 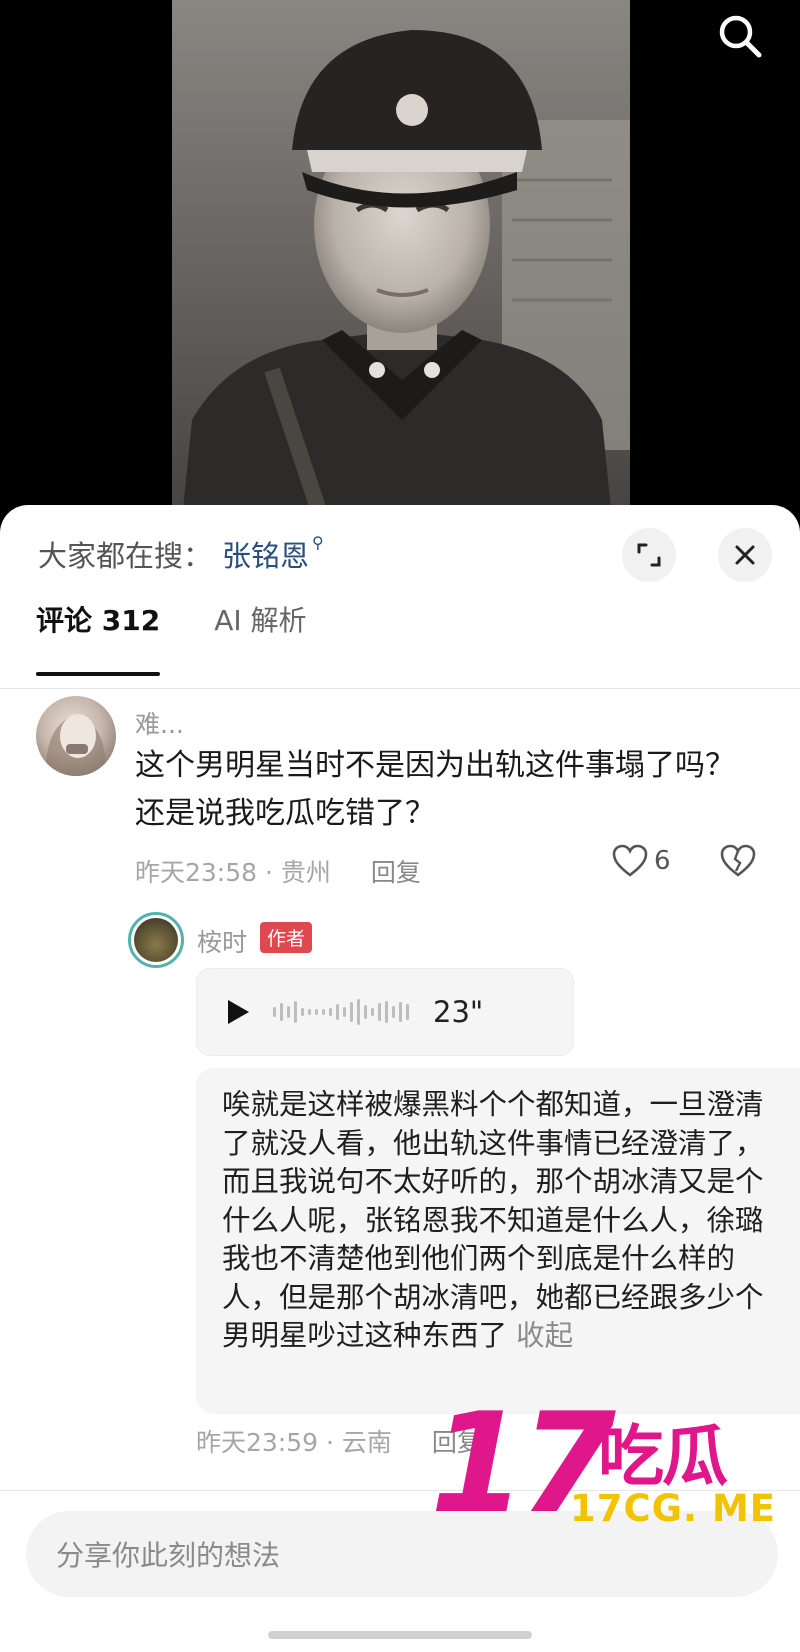 I want to click on close-button, so click(x=745, y=555).